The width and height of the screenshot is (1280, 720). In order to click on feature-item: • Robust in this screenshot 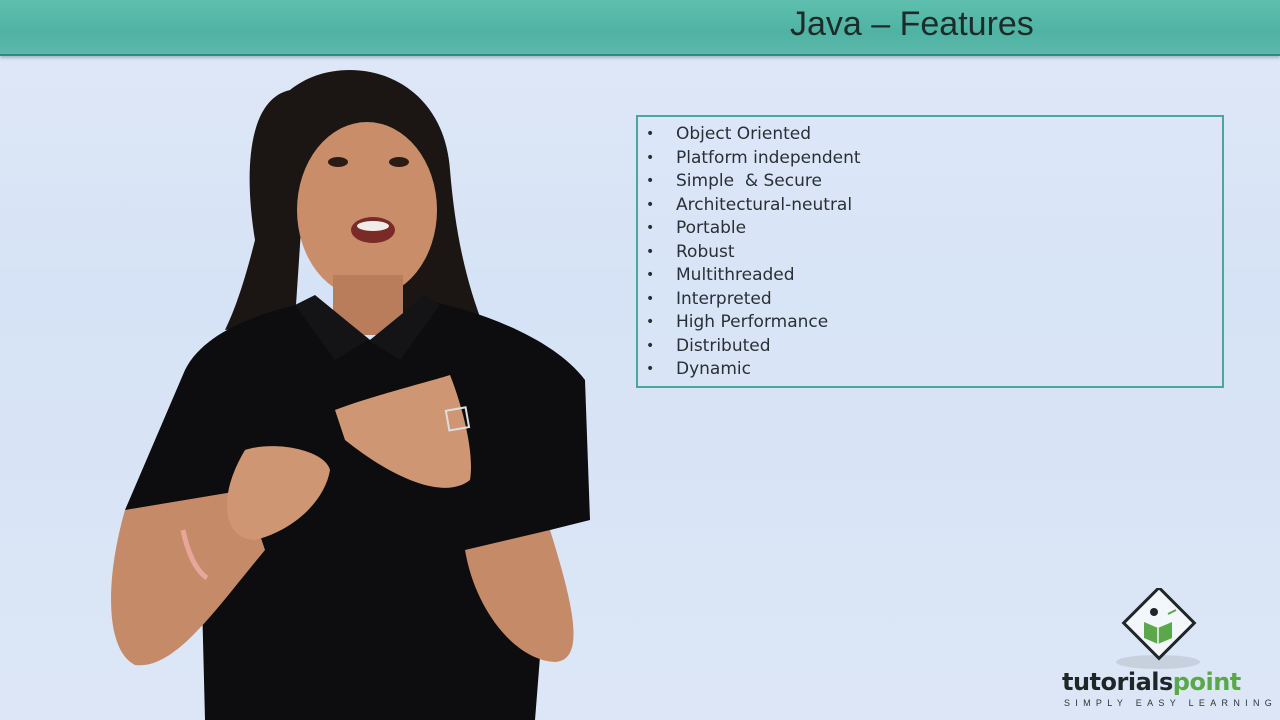, I will do `click(930, 253)`.